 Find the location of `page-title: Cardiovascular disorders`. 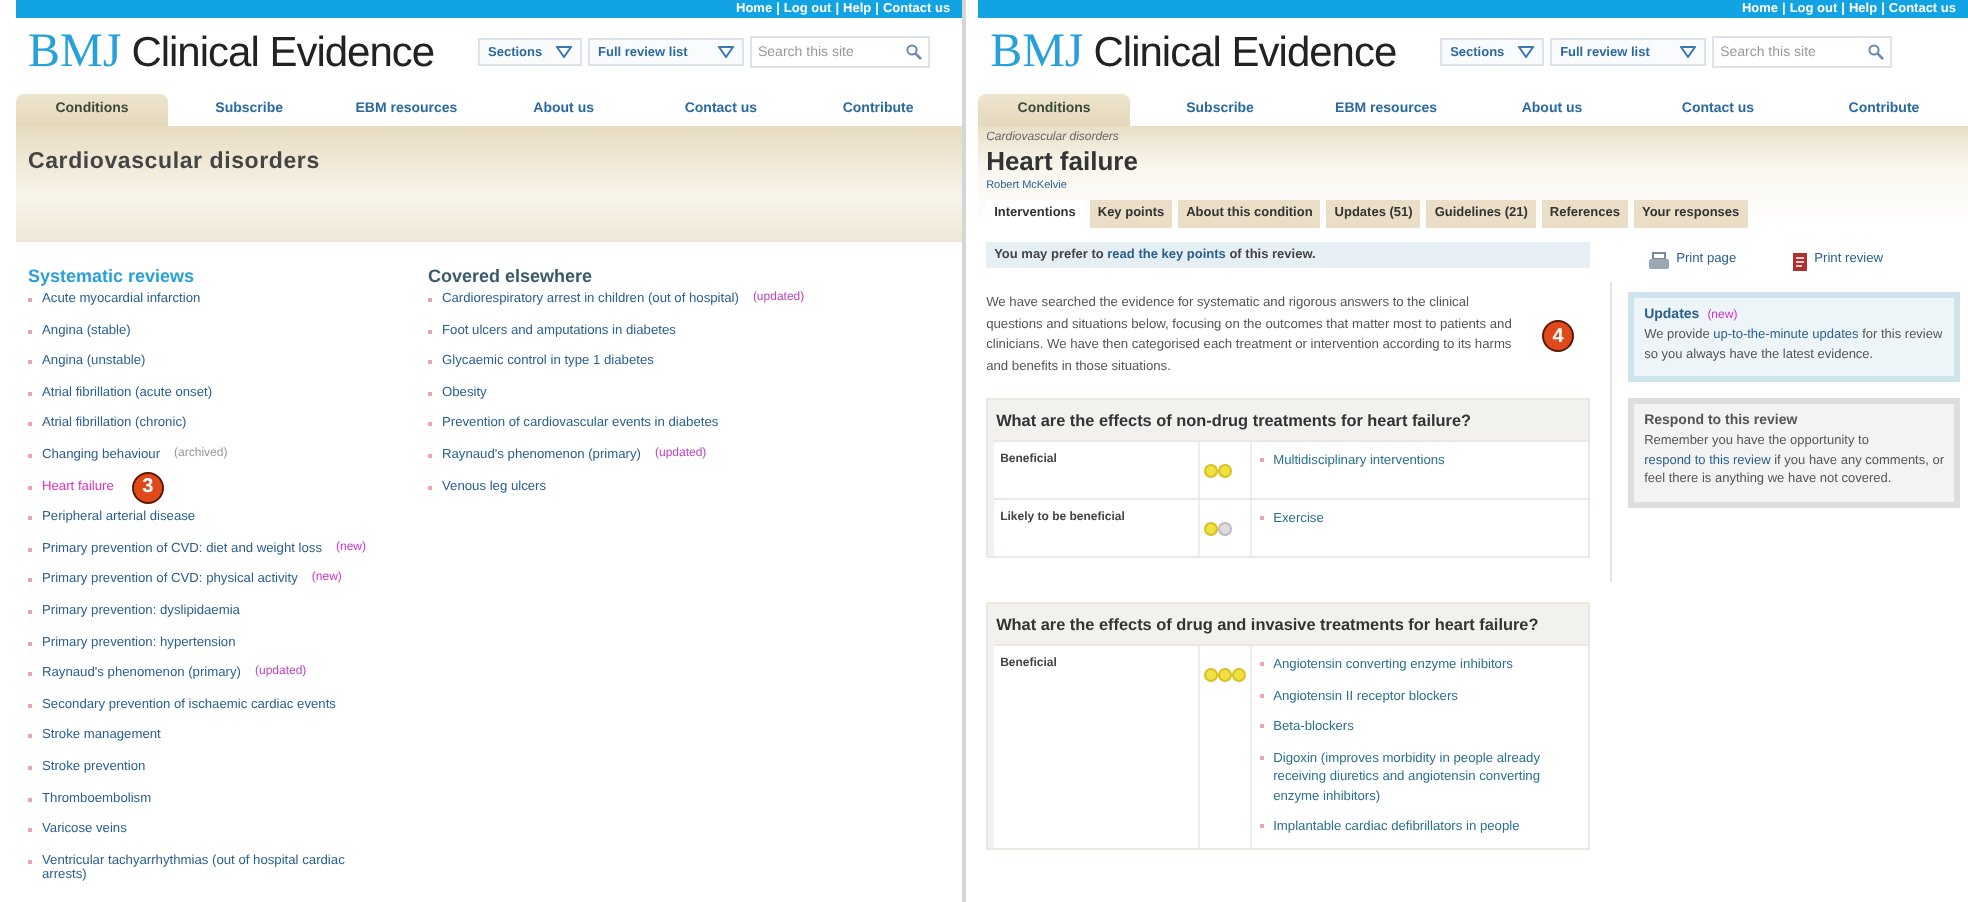

page-title: Cardiovascular disorders is located at coordinates (174, 162).